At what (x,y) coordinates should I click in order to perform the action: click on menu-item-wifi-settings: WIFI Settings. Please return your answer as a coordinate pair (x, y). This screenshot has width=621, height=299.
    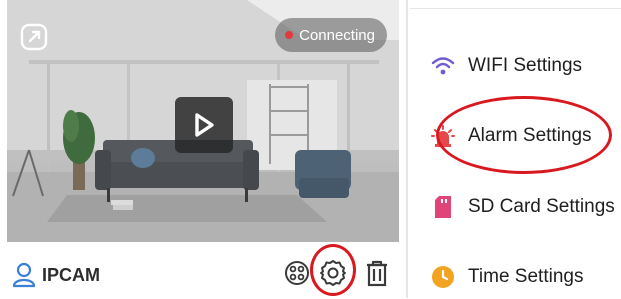
    Looking at the image, I should click on (515, 66).